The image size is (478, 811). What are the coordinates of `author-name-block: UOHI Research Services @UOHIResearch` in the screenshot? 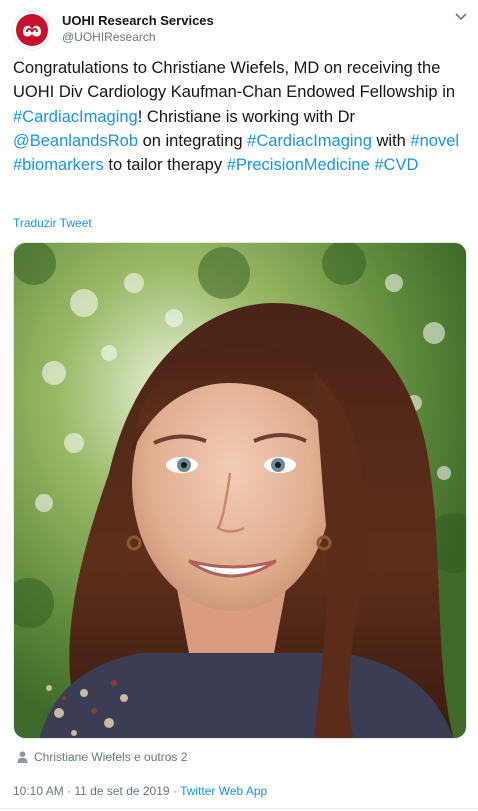 It's located at (138, 28).